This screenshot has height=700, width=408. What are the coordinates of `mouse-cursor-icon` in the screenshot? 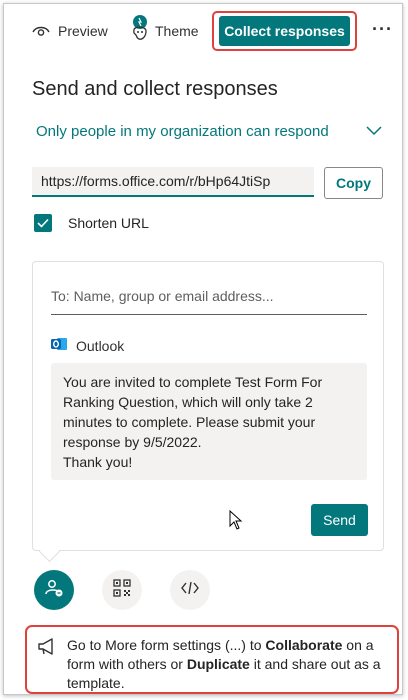 It's located at (236, 522).